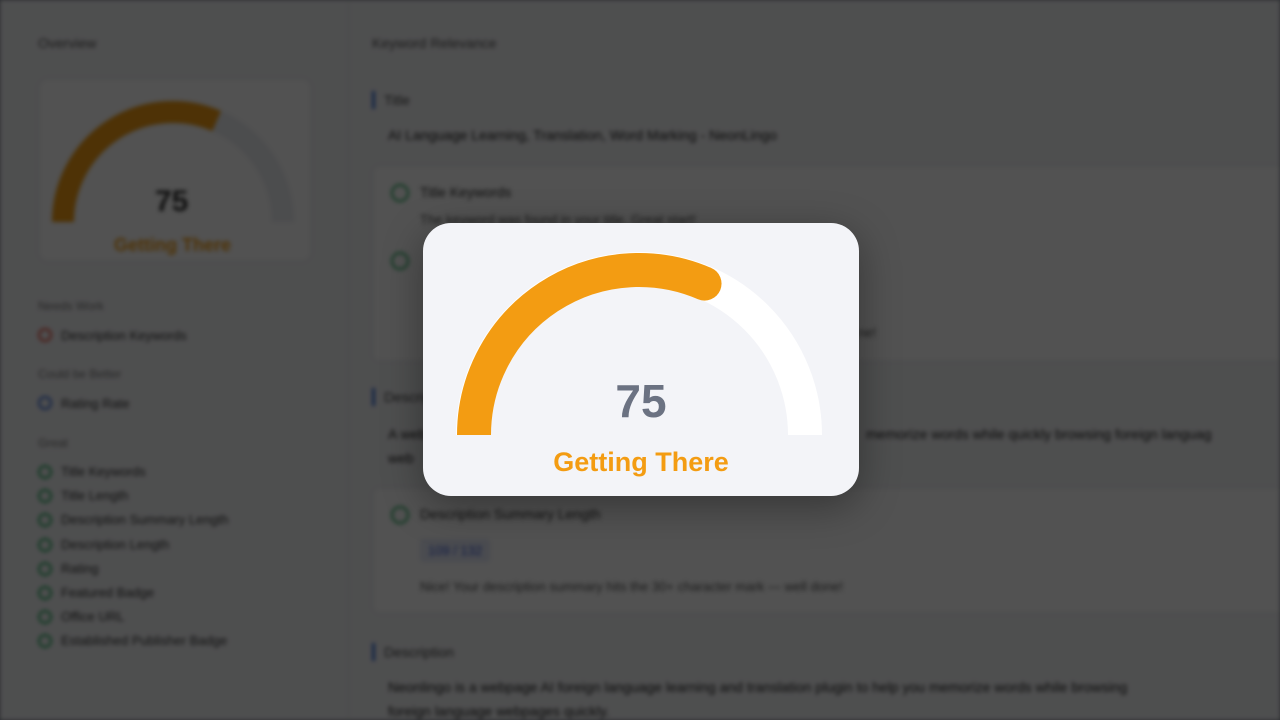  What do you see at coordinates (45, 403) in the screenshot?
I see `status-dot-blue` at bounding box center [45, 403].